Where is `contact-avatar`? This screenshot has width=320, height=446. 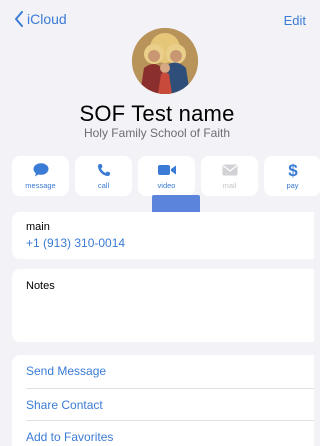 contact-avatar is located at coordinates (165, 61).